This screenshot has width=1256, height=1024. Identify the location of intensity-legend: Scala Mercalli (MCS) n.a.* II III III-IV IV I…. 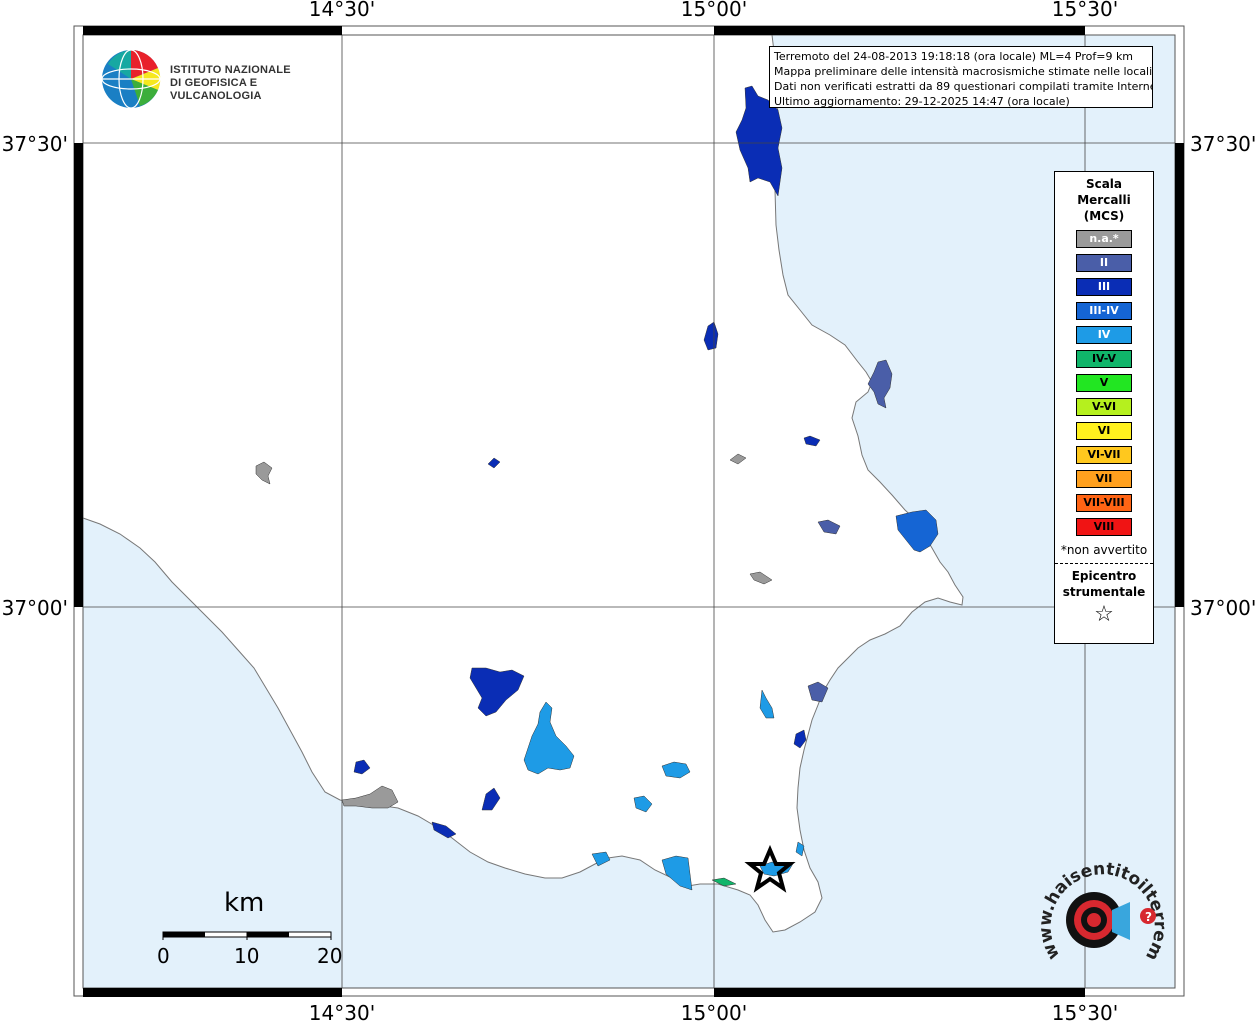
(1104, 407).